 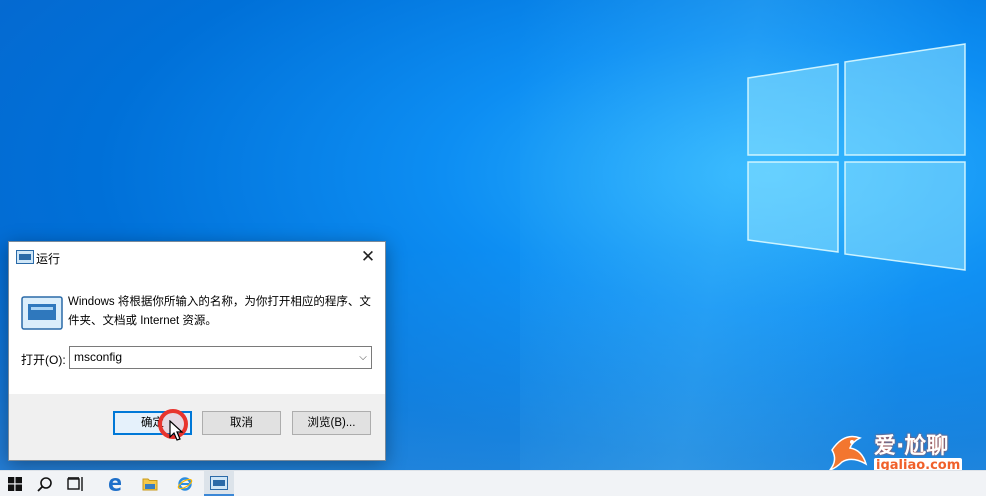 What do you see at coordinates (241, 423) in the screenshot?
I see `cancel-button: 取消` at bounding box center [241, 423].